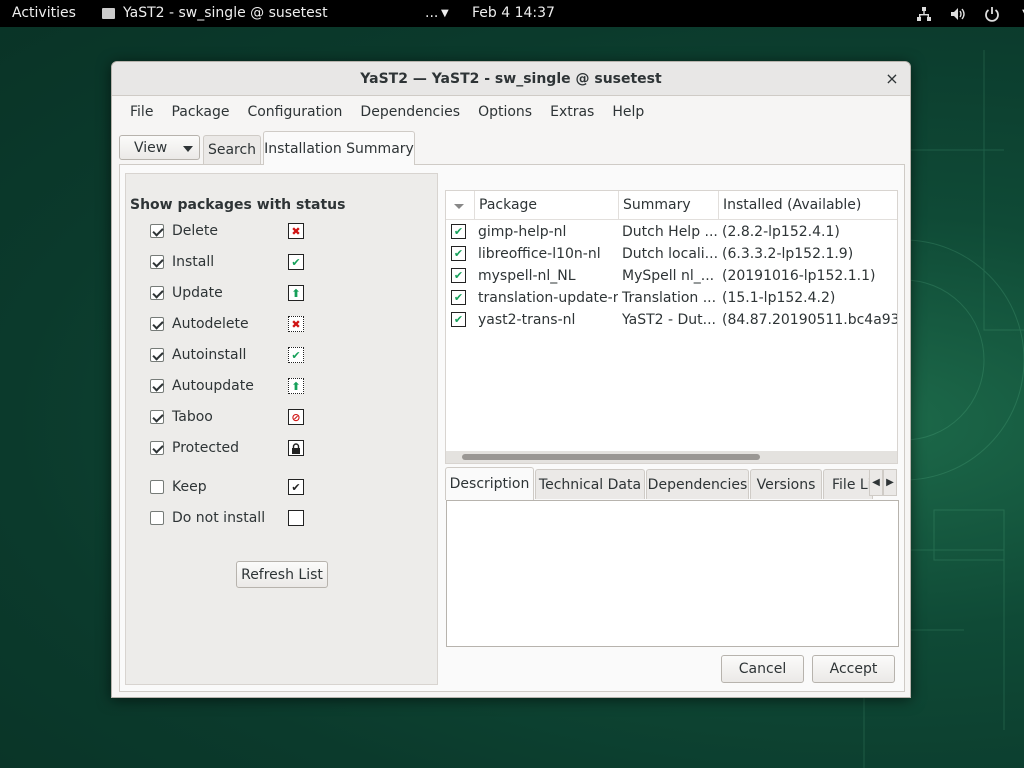 The image size is (1024, 768). I want to click on tab-label: Dependencies, so click(697, 484).